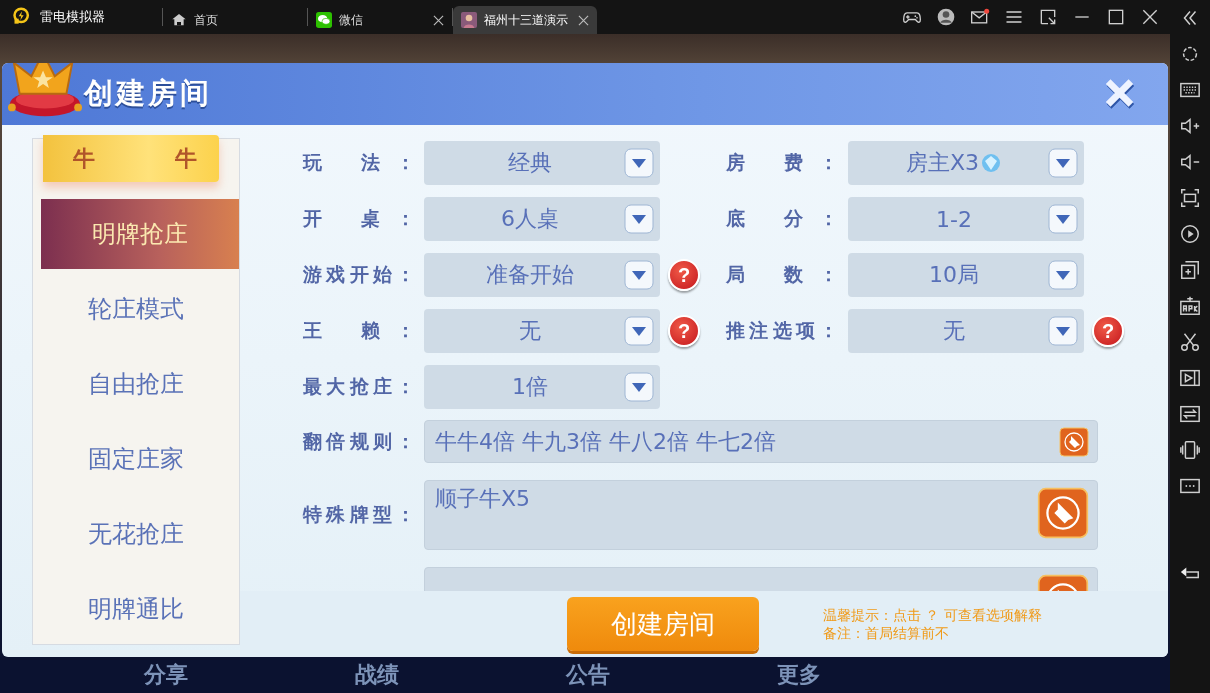 The image size is (1210, 693). Describe the element at coordinates (1116, 17) in the screenshot. I see `maximize-icon` at that location.